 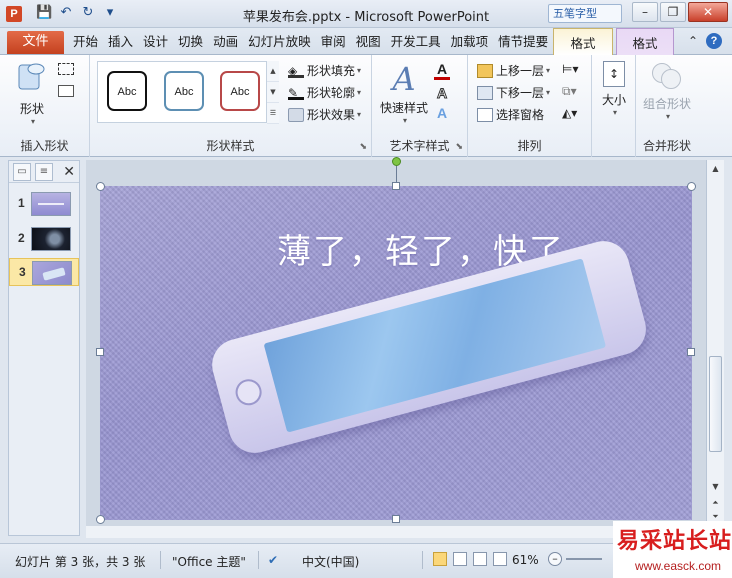 What do you see at coordinates (120, 41) in the screenshot?
I see `tab-insert: 插入` at bounding box center [120, 41].